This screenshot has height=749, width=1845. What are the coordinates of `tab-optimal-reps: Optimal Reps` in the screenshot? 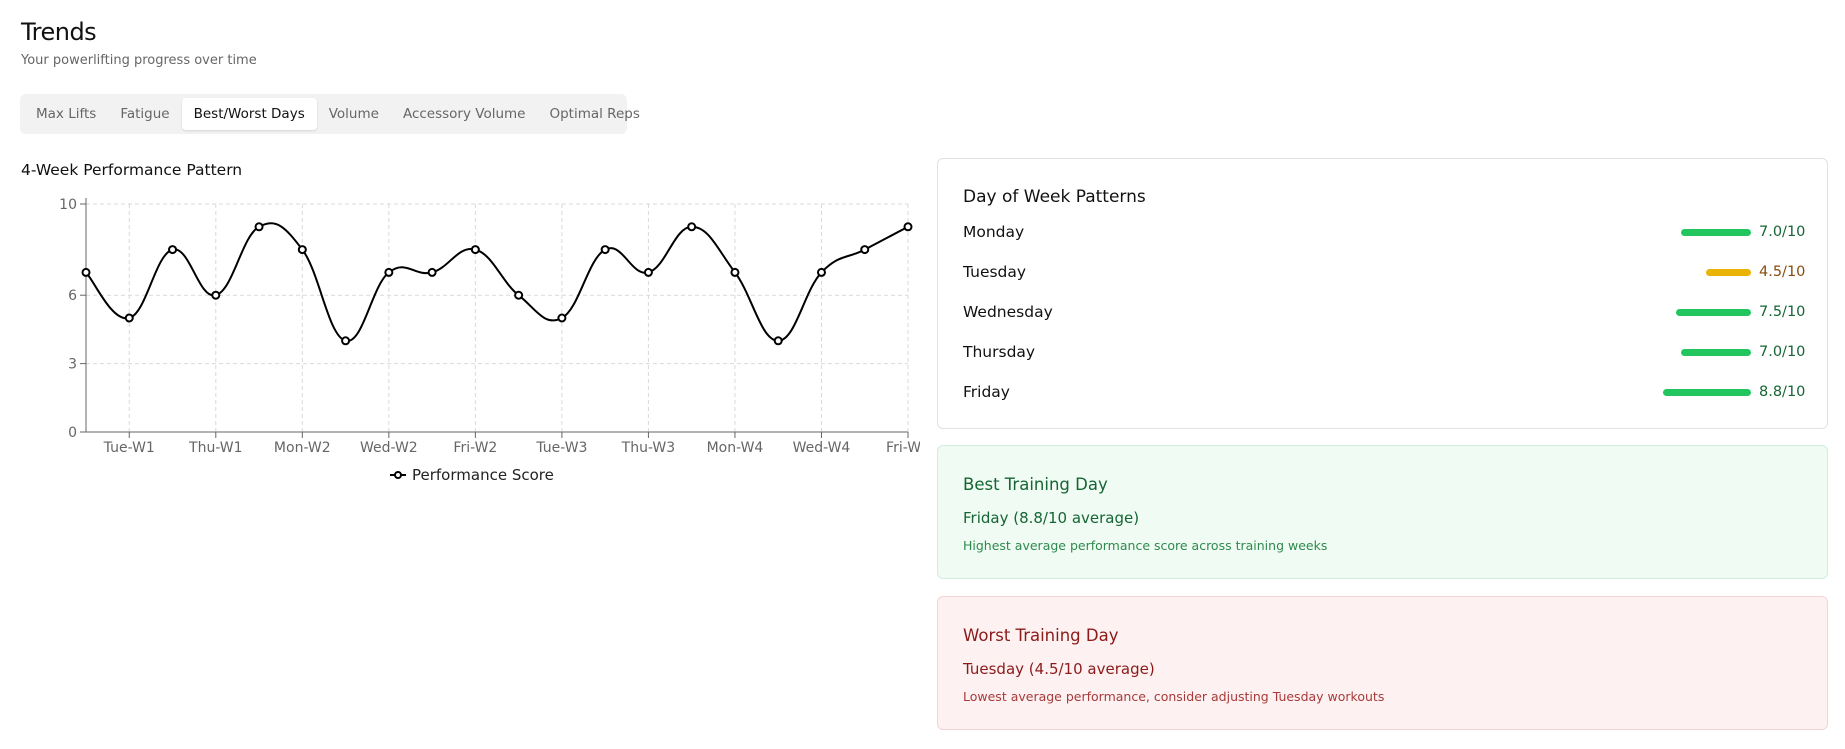 It's located at (594, 114).